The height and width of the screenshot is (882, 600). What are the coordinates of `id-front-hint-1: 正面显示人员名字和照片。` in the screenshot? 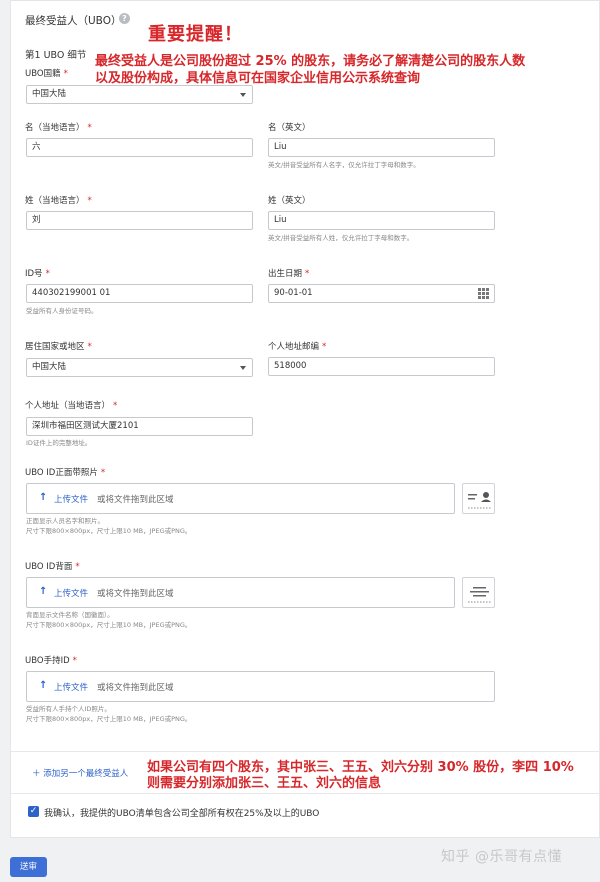 It's located at (65, 521).